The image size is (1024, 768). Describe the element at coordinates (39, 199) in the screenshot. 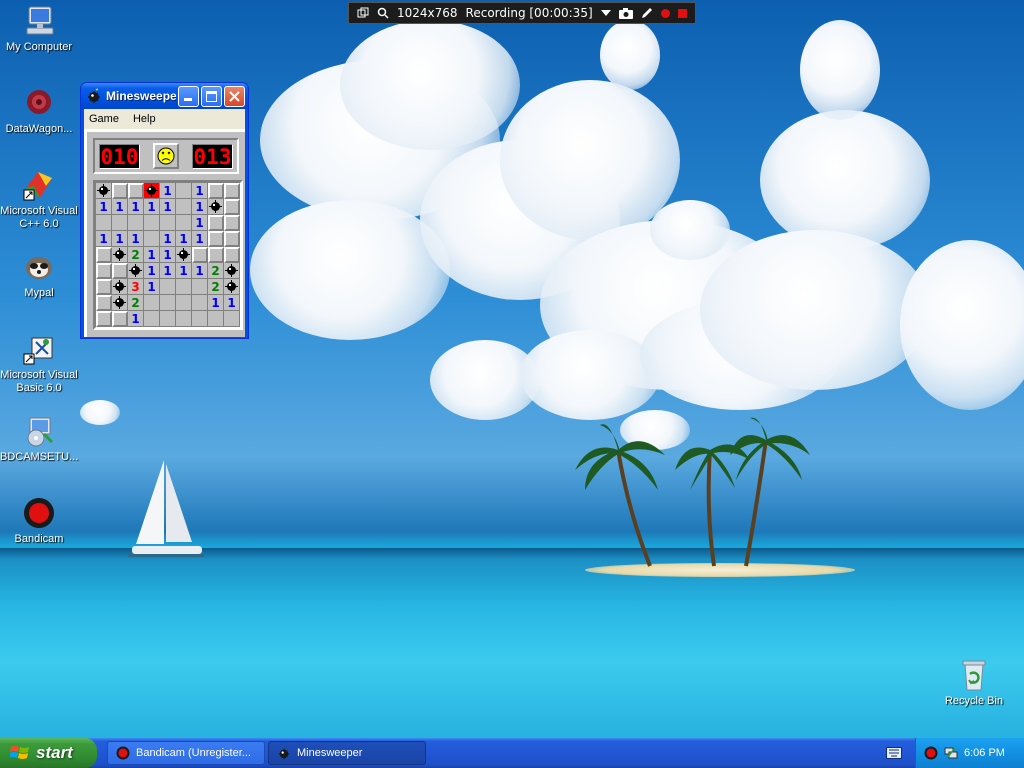

I see `desktop-icon-visual-cpp: Microsoft Visual C++ 6.0` at that location.